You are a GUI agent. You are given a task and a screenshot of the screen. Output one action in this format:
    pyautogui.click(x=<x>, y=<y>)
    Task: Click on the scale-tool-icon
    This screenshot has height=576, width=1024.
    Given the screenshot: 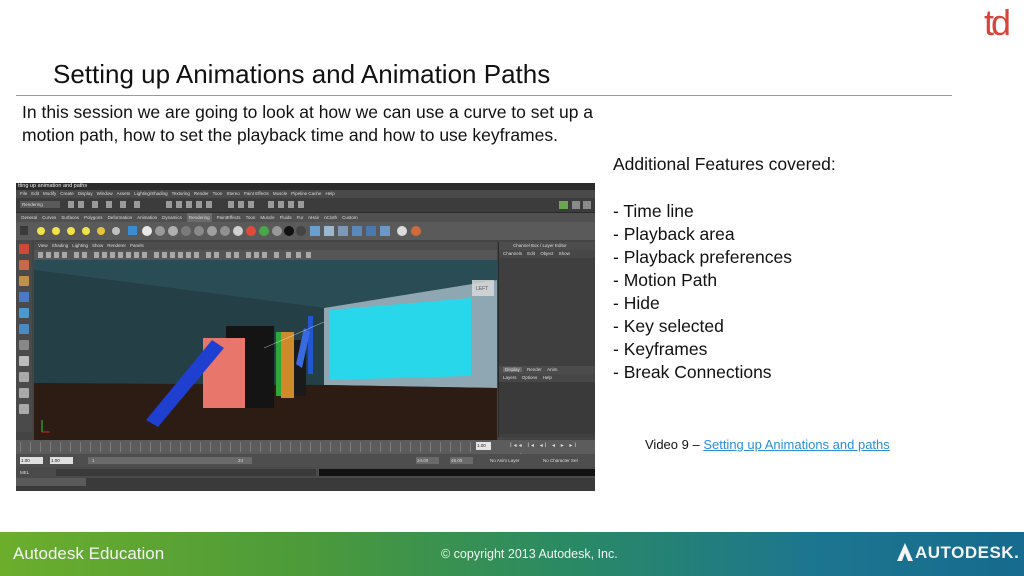 What is the action you would take?
    pyautogui.click(x=24, y=329)
    